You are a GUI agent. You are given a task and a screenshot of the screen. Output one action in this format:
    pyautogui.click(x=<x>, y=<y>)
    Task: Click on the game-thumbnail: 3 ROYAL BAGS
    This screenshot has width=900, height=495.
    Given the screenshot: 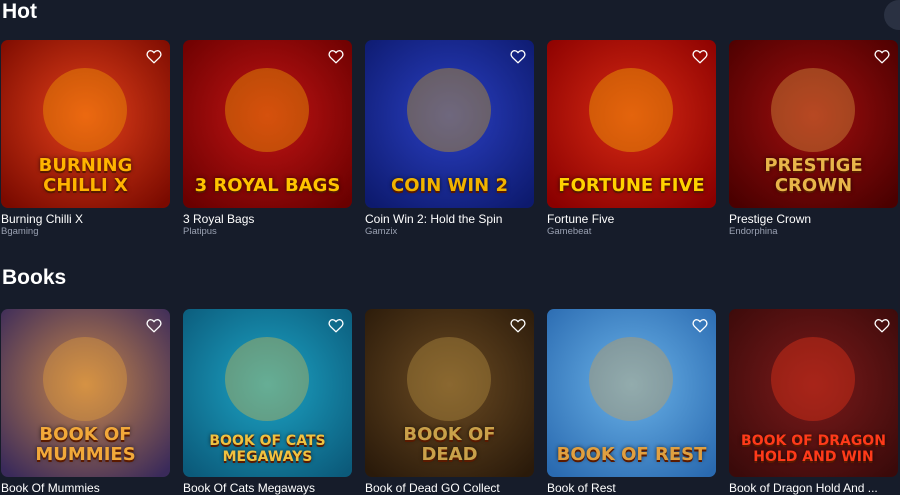 What is the action you would take?
    pyautogui.click(x=267, y=124)
    